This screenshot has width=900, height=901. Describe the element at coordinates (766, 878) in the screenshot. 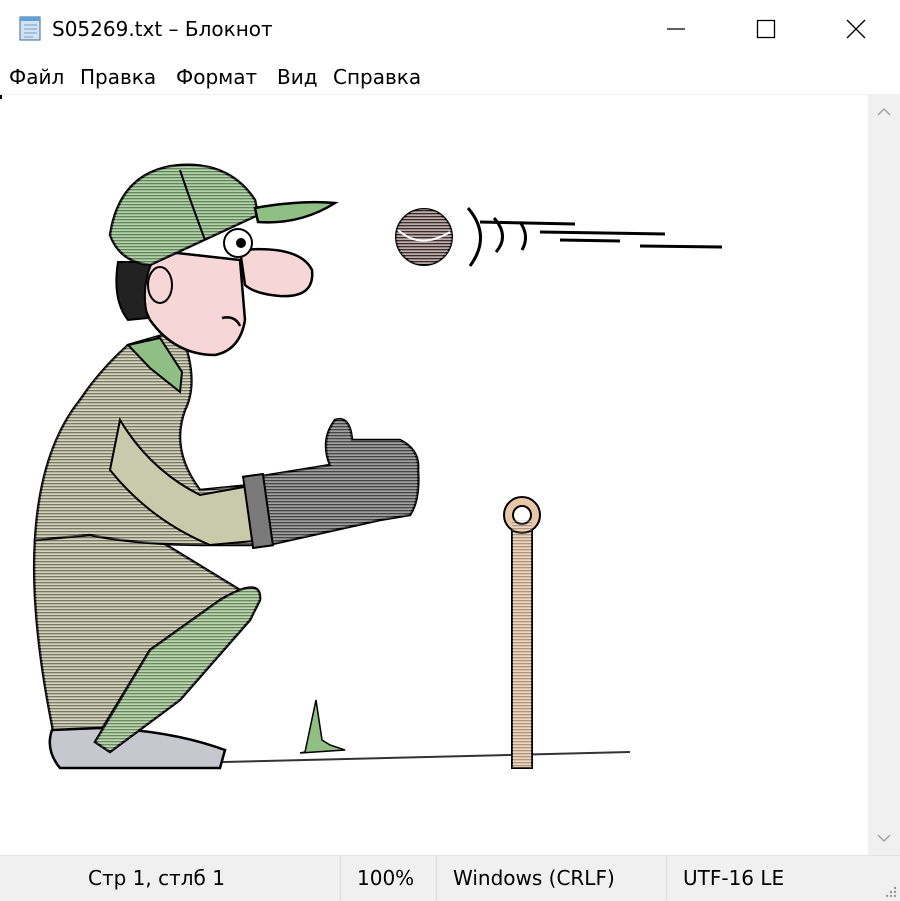

I see `status-encoding: UTF-16 LE` at that location.